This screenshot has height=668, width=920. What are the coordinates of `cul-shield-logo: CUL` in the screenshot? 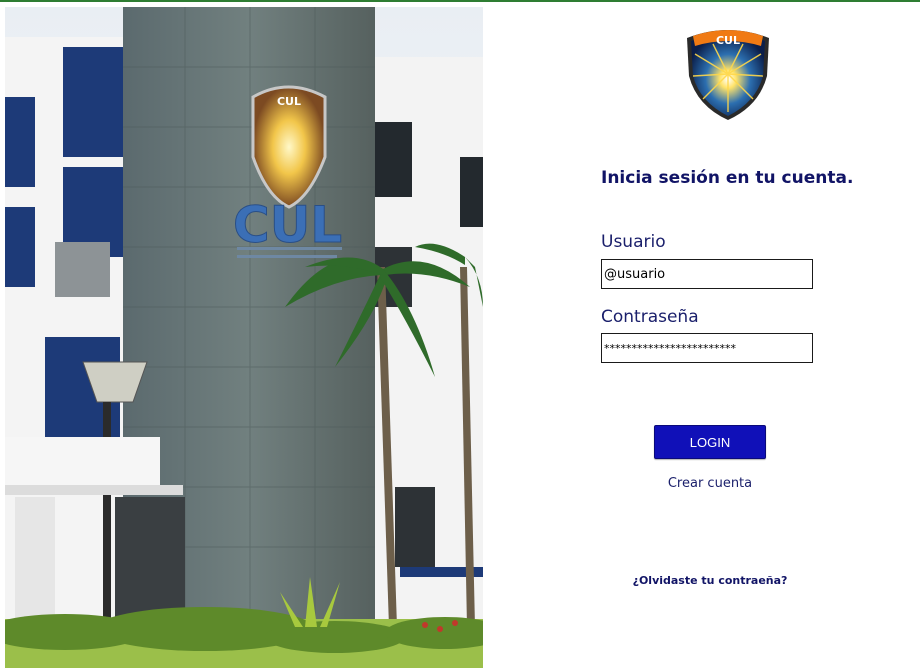 It's located at (728, 73).